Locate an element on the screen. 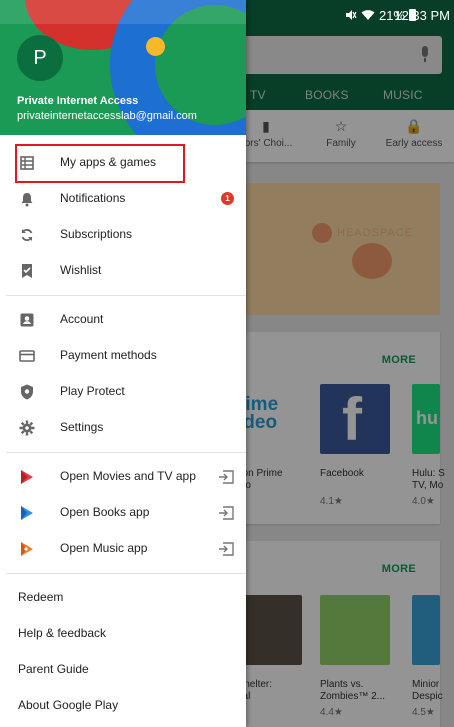 The height and width of the screenshot is (727, 454). menu-item-label: Wishlist is located at coordinates (81, 270).